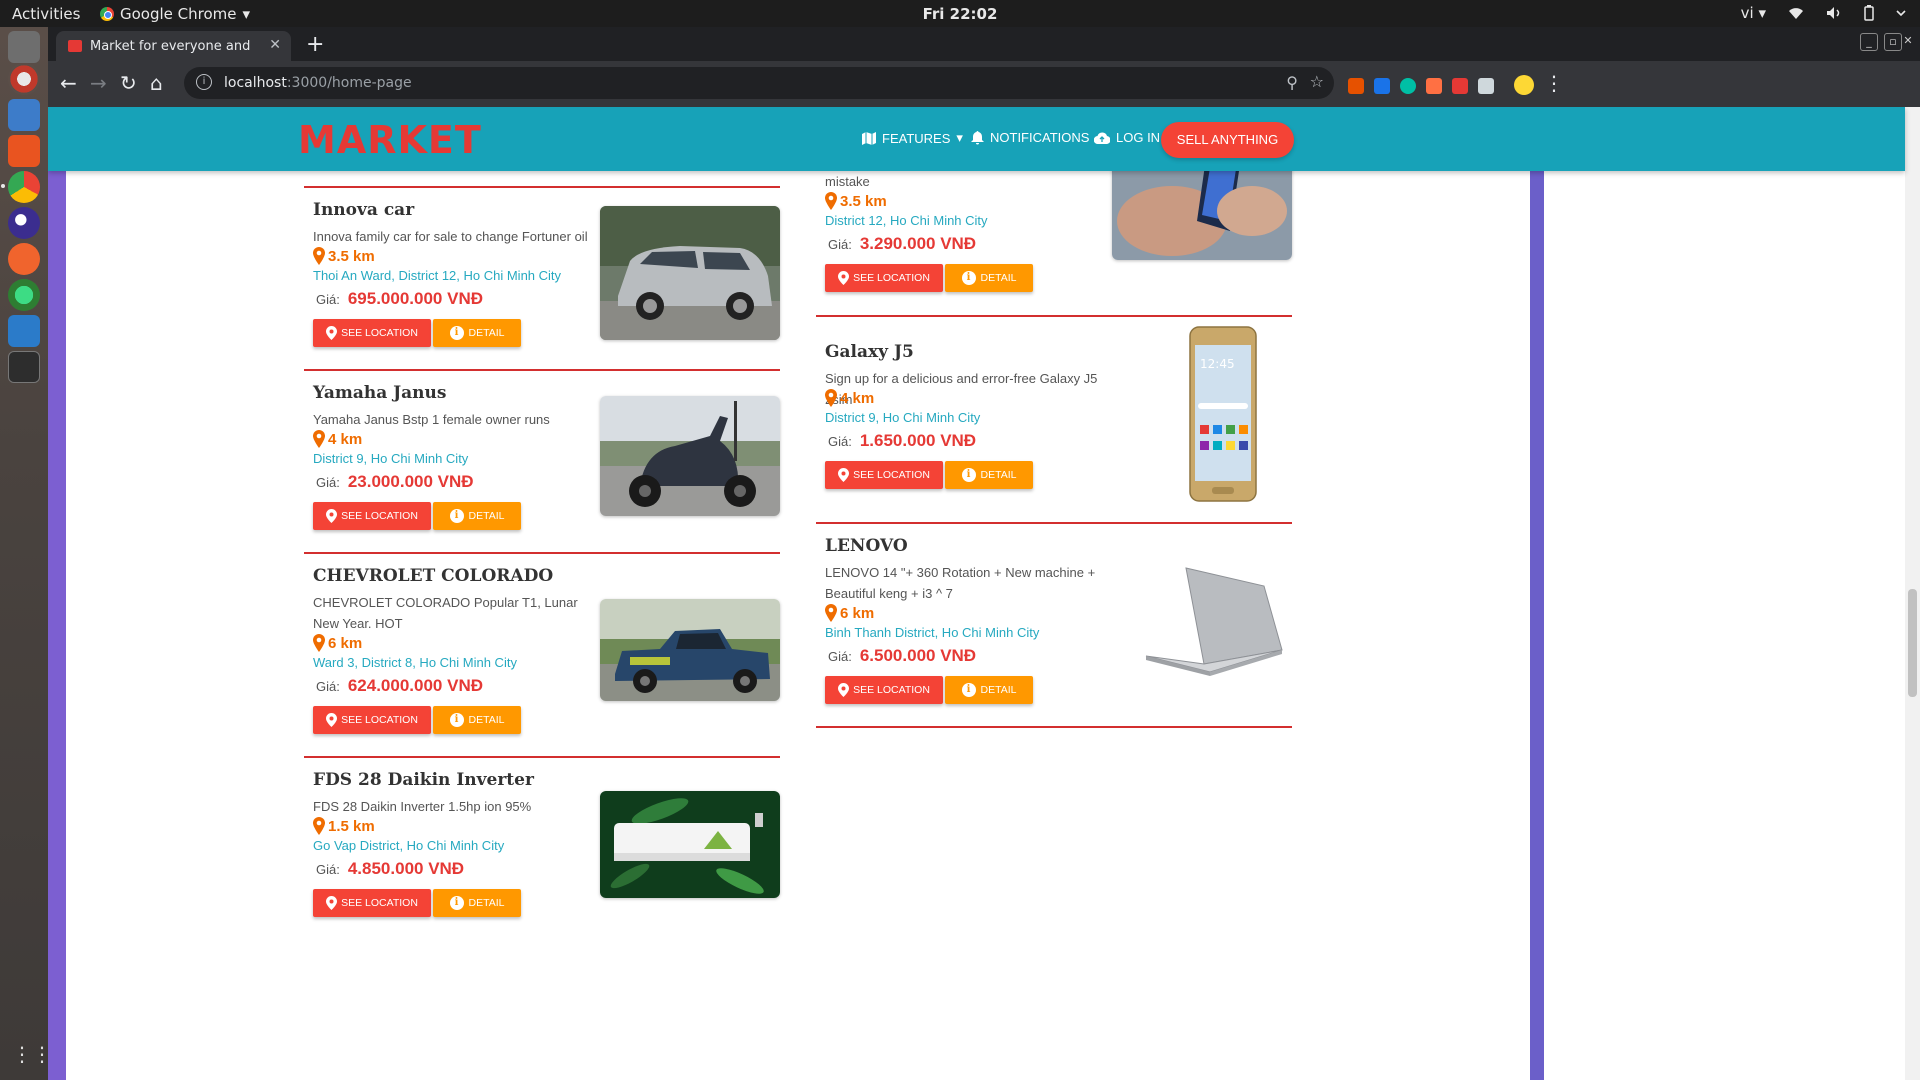  I want to click on app-grid-icon: ⋮⋮⋮, so click(42, 1054).